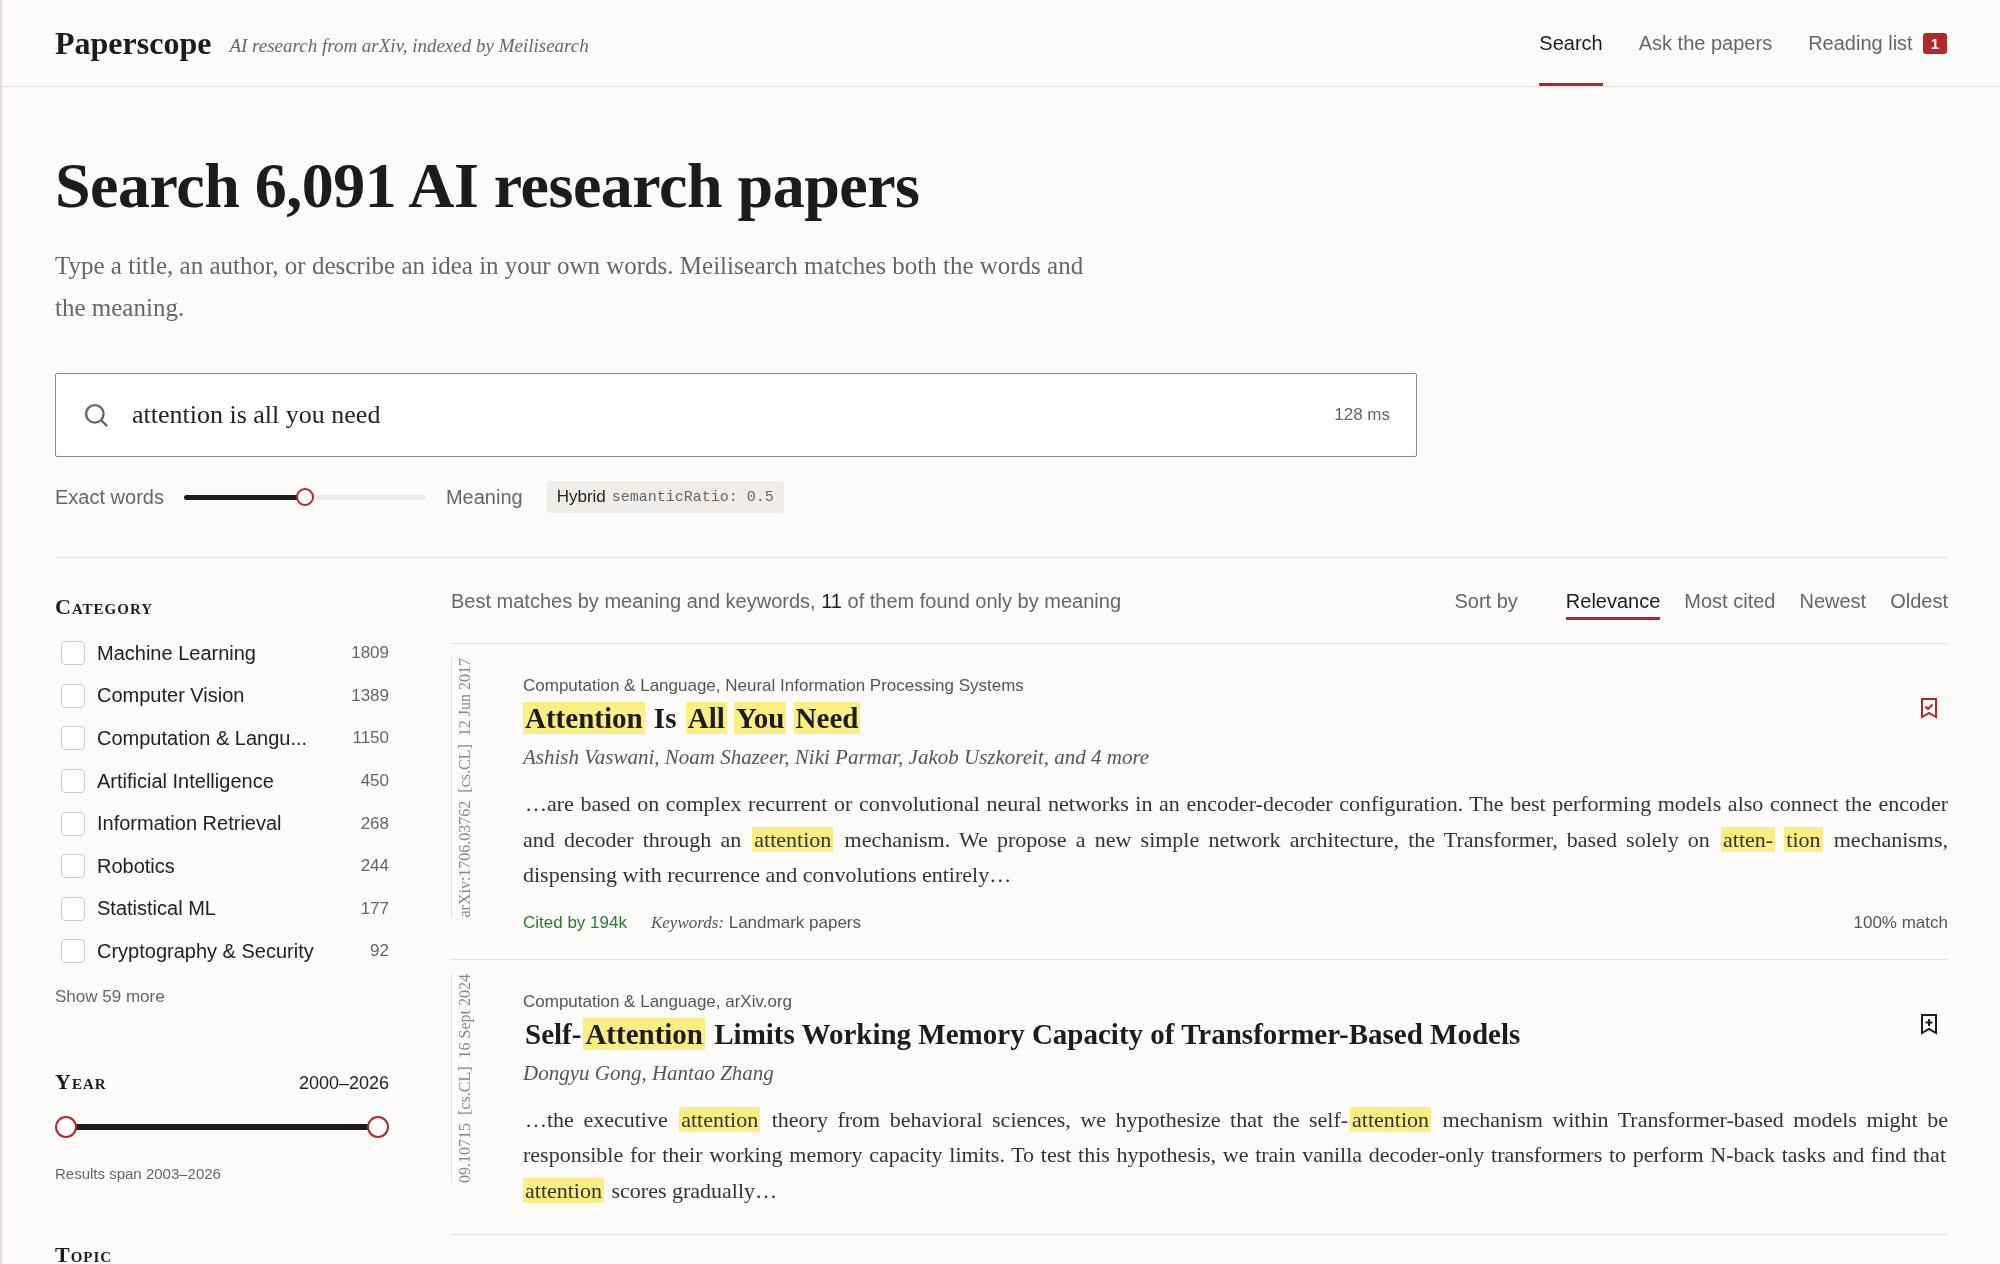  What do you see at coordinates (570, 287) in the screenshot?
I see `page-subtitle: Type a title, an author, or describe an idea in your own words. Meilisearch matches both the words and the meaning.` at bounding box center [570, 287].